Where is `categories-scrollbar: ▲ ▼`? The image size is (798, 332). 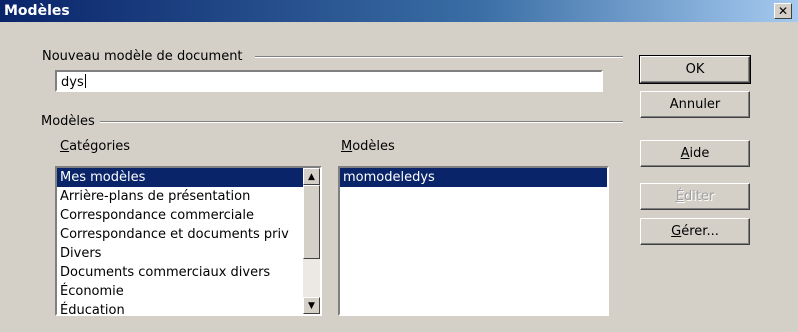 categories-scrollbar: ▲ ▼ is located at coordinates (311, 241).